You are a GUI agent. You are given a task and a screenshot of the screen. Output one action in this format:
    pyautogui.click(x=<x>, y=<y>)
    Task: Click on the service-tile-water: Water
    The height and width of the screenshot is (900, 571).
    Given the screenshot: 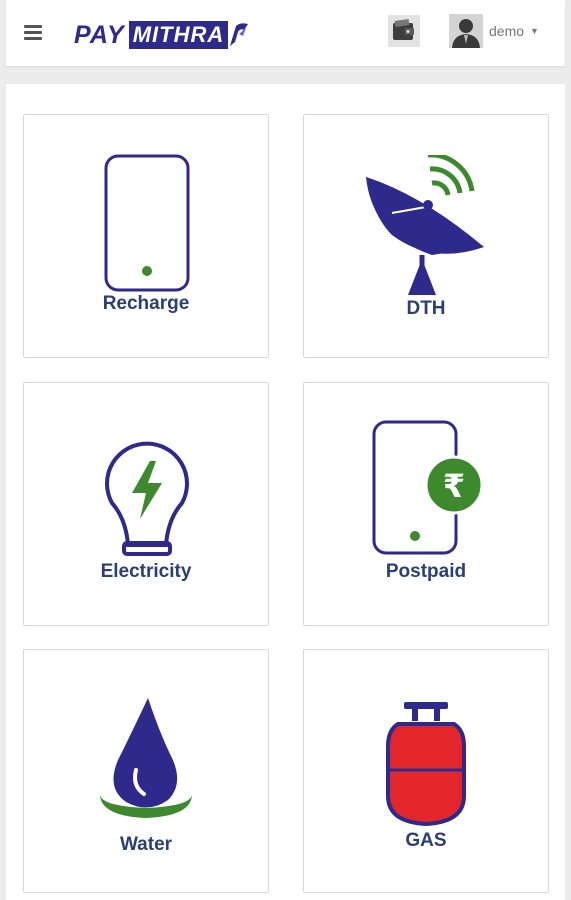 What is the action you would take?
    pyautogui.click(x=146, y=771)
    